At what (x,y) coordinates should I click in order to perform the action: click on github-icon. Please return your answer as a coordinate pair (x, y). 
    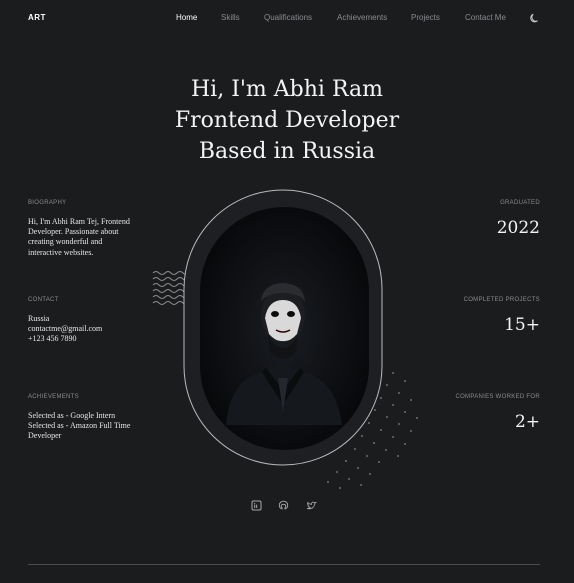
    Looking at the image, I should click on (283, 505).